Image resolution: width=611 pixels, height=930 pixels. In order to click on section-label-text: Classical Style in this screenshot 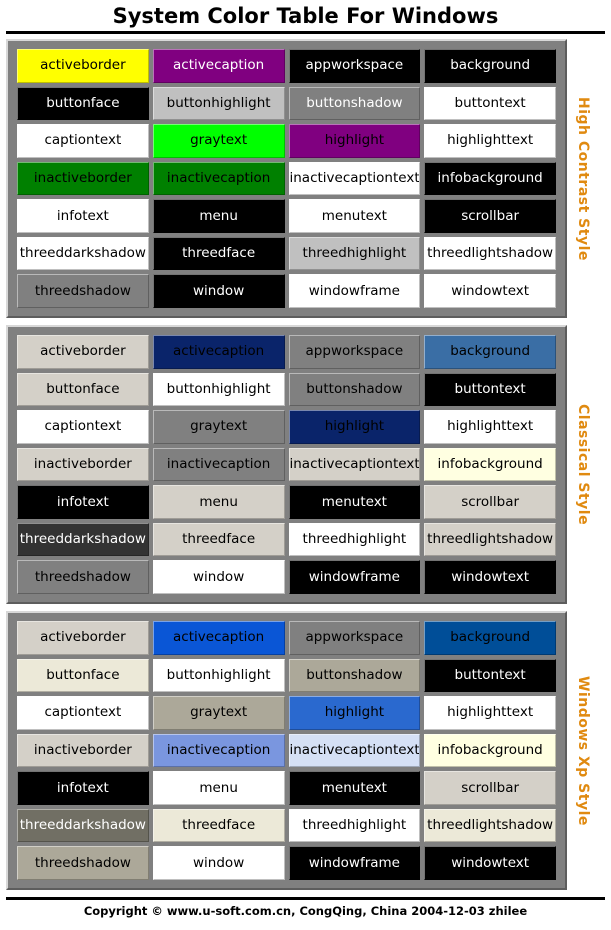, I will do `click(583, 464)`.